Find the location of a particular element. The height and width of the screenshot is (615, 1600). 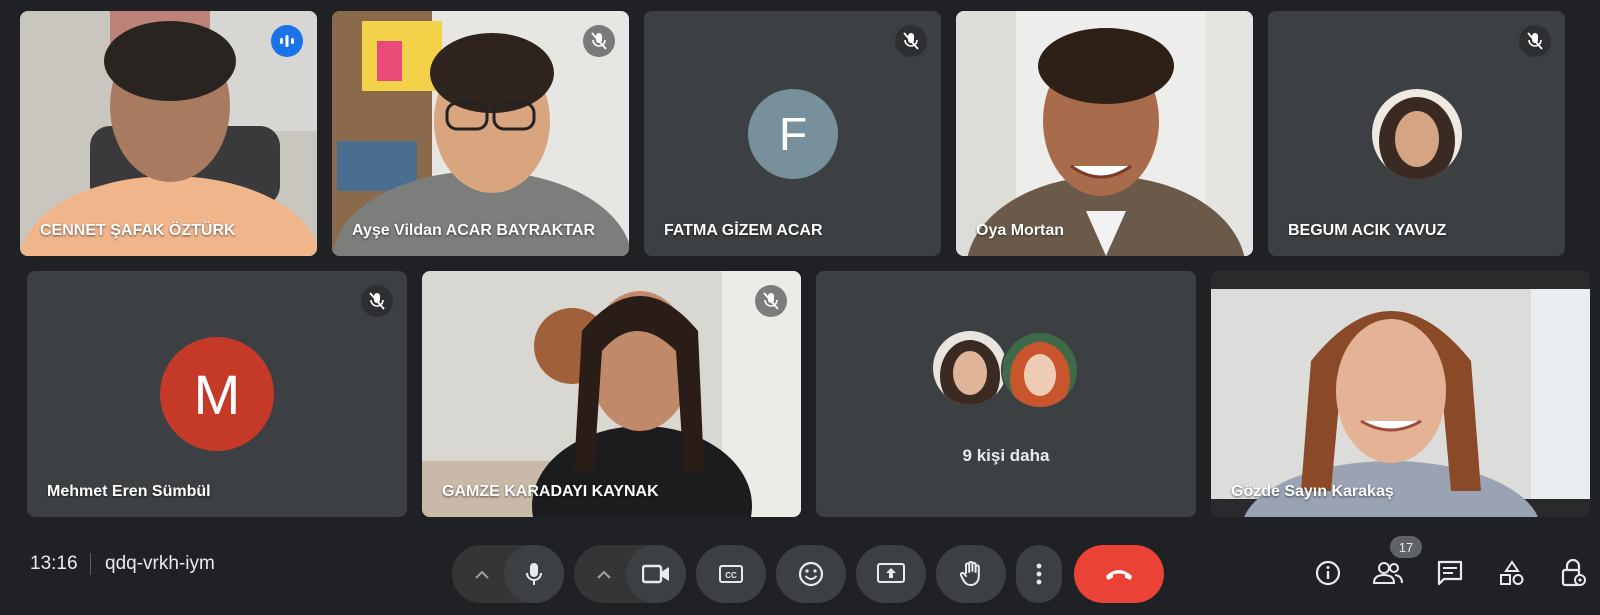

avatar-letter: F is located at coordinates (793, 134).